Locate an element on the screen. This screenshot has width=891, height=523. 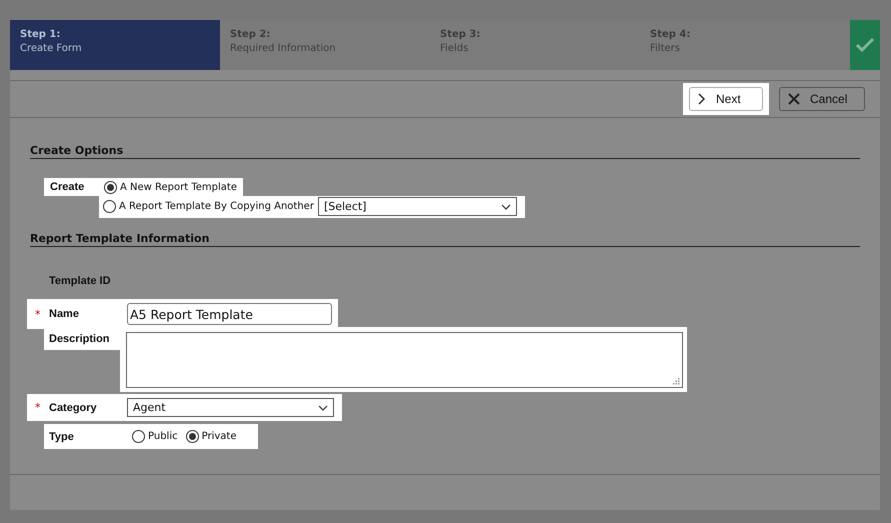
template-select: [Select] is located at coordinates (417, 206).